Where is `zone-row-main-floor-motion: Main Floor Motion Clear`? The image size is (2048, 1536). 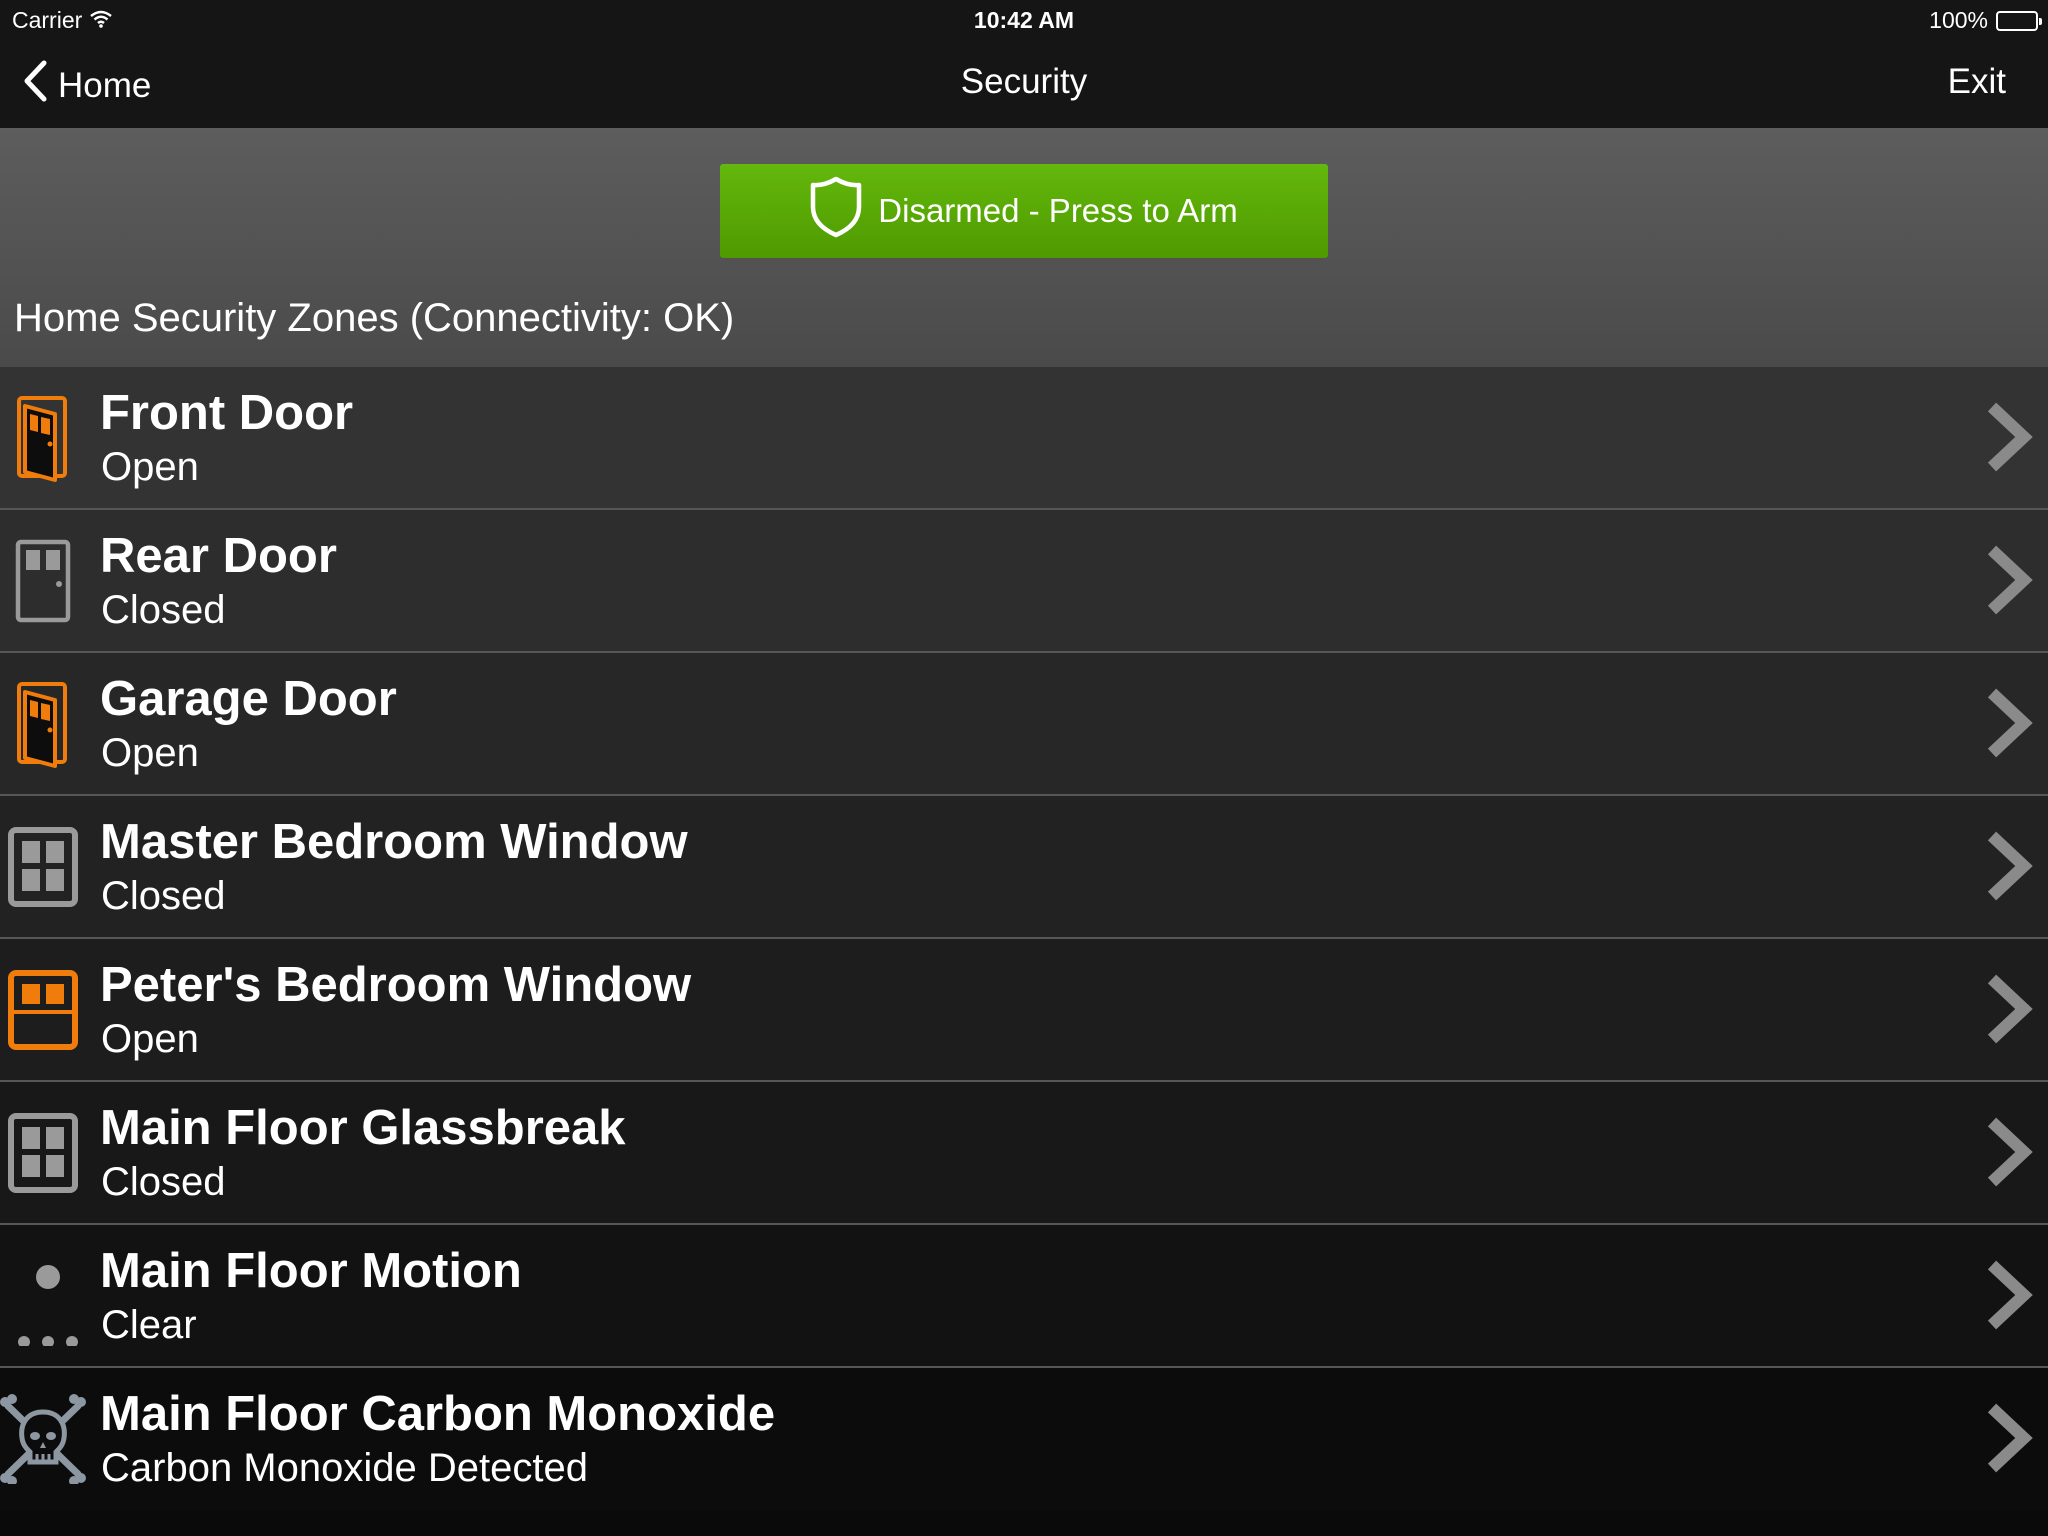
zone-row-main-floor-motion: Main Floor Motion Clear is located at coordinates (1024, 1296).